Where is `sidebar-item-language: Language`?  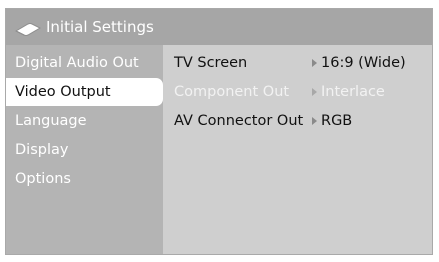
sidebar-item-language: Language is located at coordinates (84, 121).